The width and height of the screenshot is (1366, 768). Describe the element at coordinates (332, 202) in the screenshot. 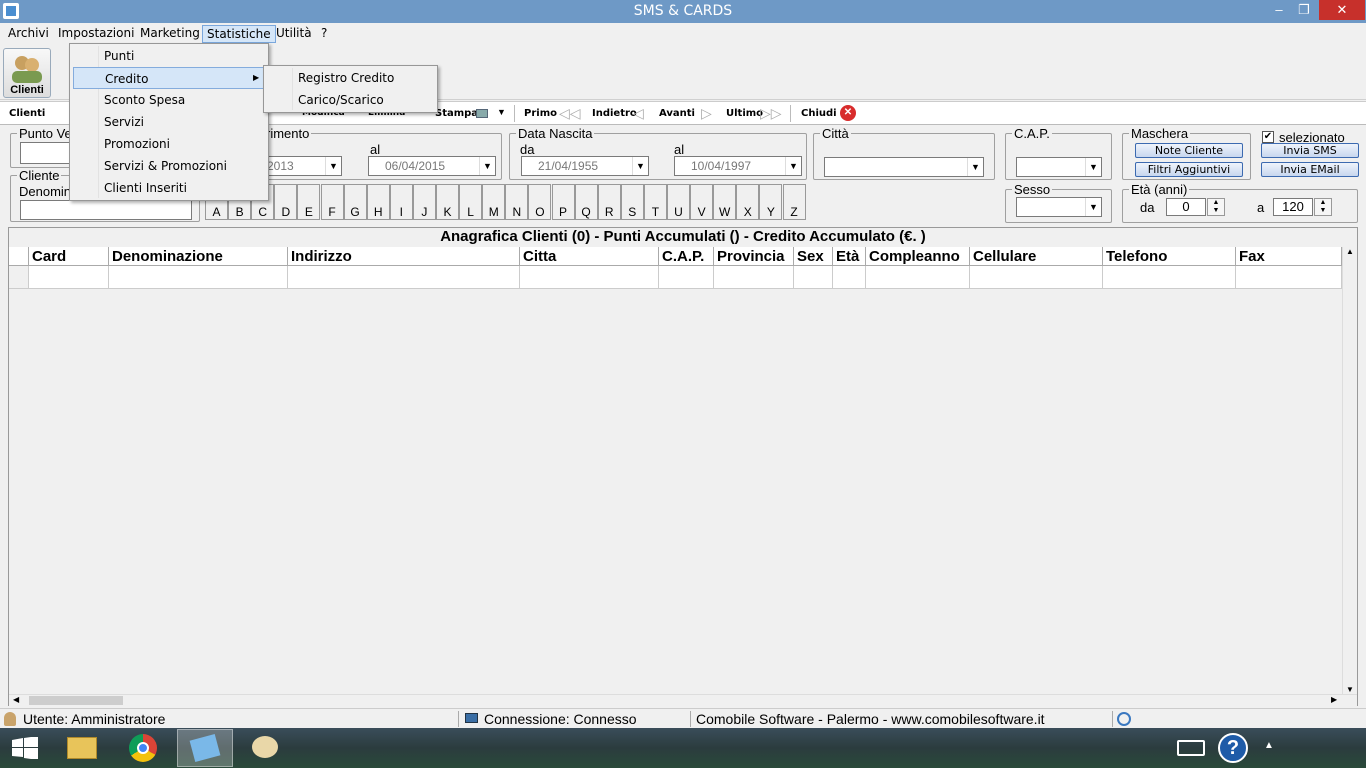

I see `letter-button-f: F` at that location.